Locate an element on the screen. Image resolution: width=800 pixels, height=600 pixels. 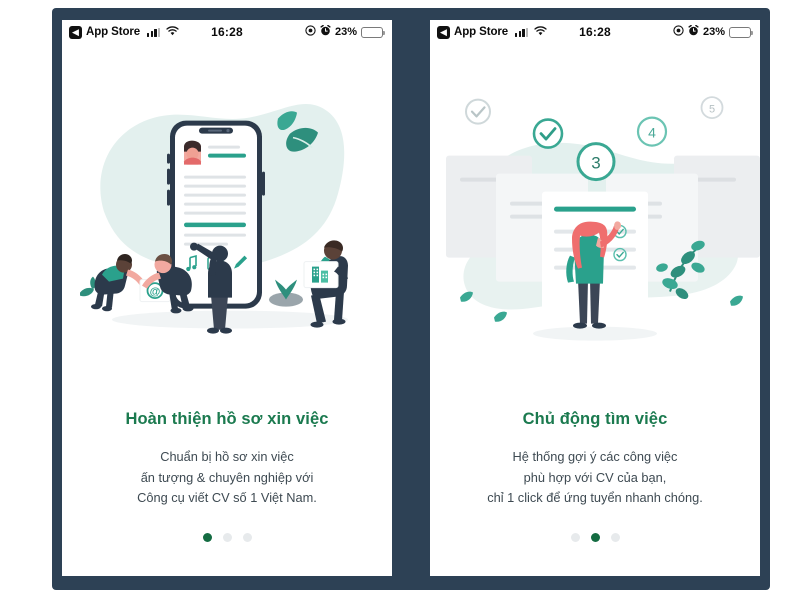
page-title: Hoàn thiện hồ sơ xin việc is located at coordinates (227, 419).